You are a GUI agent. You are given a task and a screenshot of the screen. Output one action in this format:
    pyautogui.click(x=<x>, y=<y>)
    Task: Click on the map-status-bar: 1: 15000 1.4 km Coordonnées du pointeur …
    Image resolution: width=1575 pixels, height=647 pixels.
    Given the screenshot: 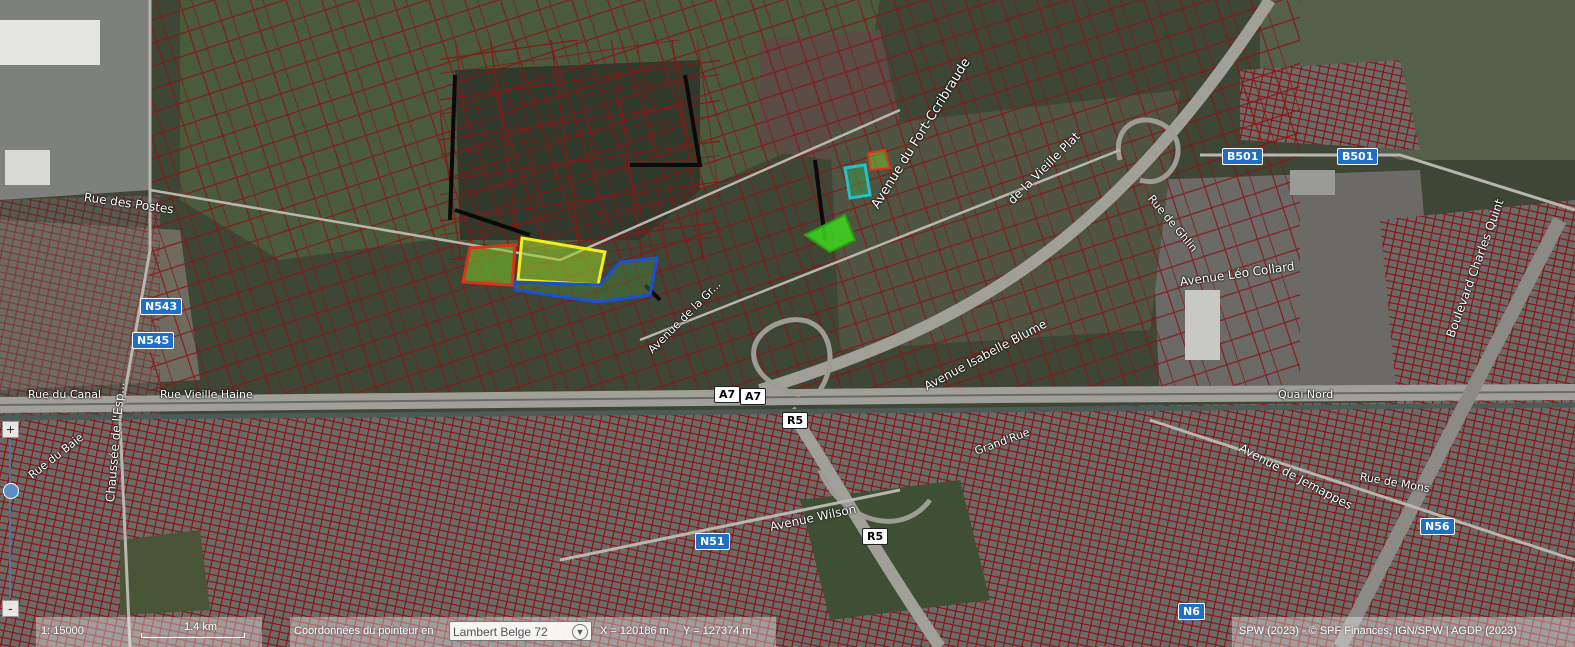 What is the action you would take?
    pyautogui.click(x=787, y=632)
    